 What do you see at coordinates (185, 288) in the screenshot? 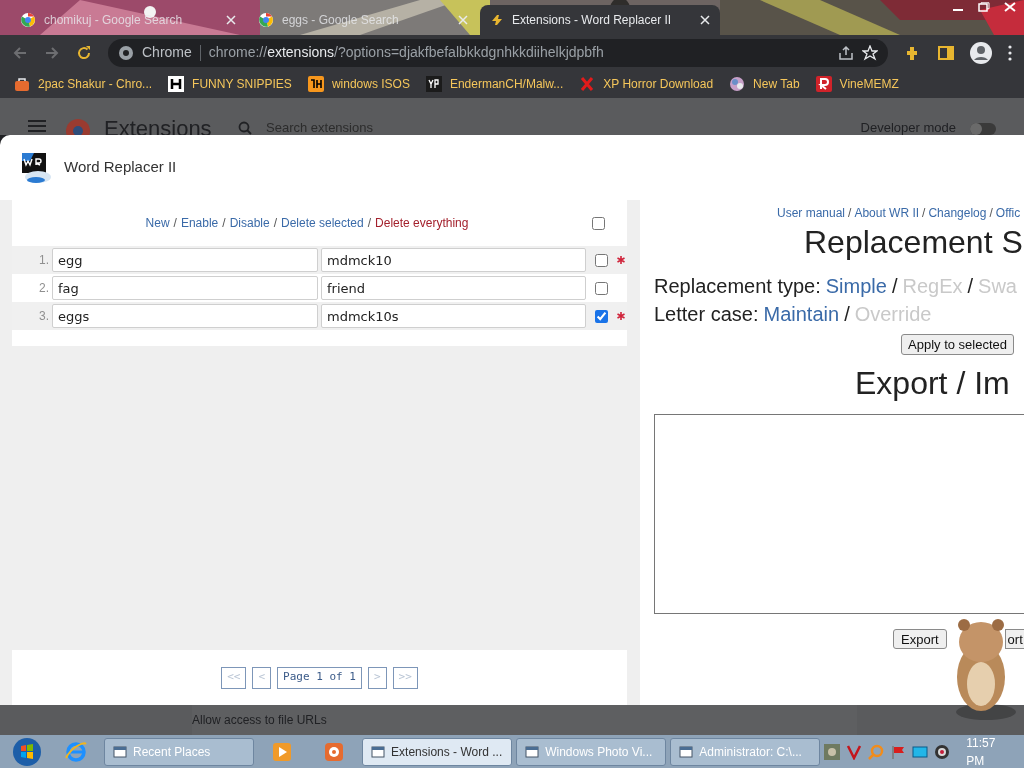
I see `find-field: fag` at bounding box center [185, 288].